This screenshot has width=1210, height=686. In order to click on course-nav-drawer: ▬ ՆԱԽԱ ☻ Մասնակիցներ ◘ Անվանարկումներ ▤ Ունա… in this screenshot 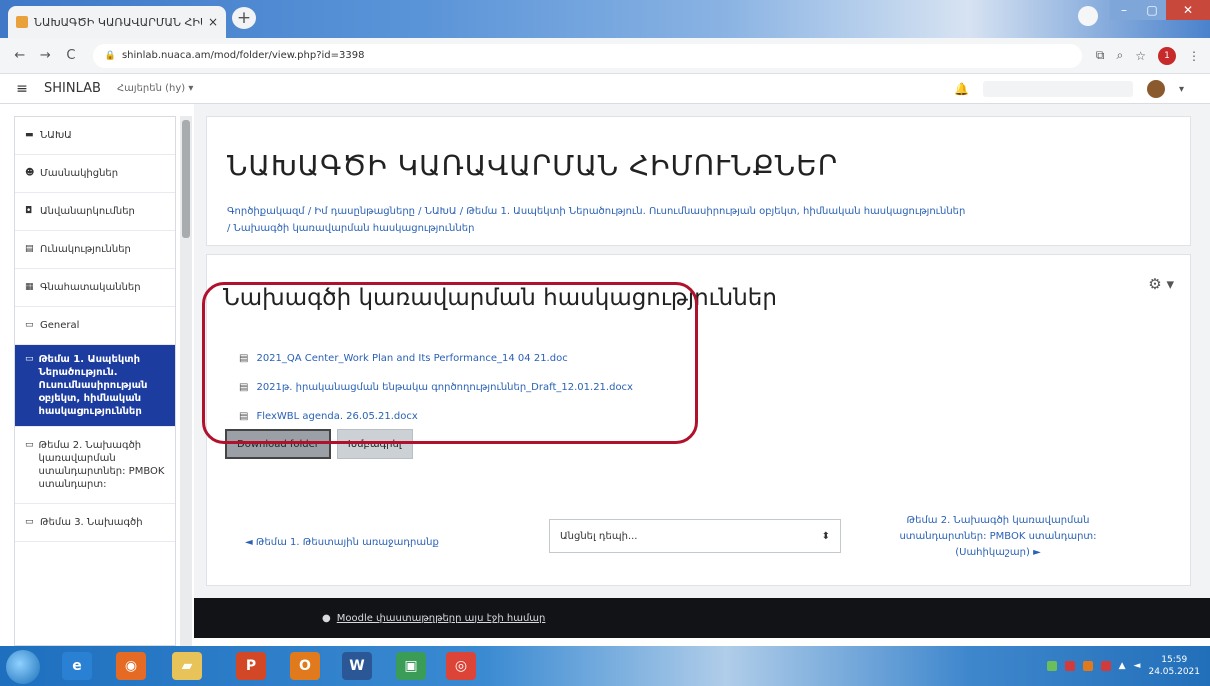, I will do `click(95, 381)`.